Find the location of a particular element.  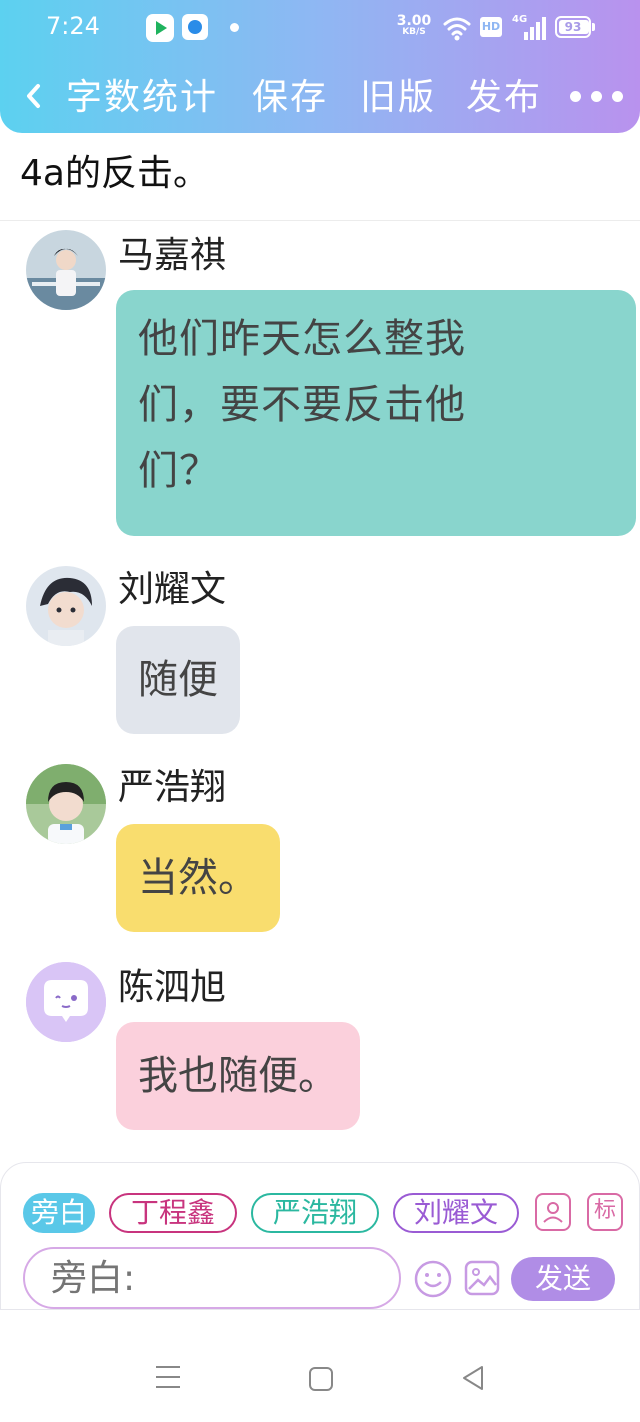

message-line: 们，要不要反击他 is located at coordinates (302, 405).